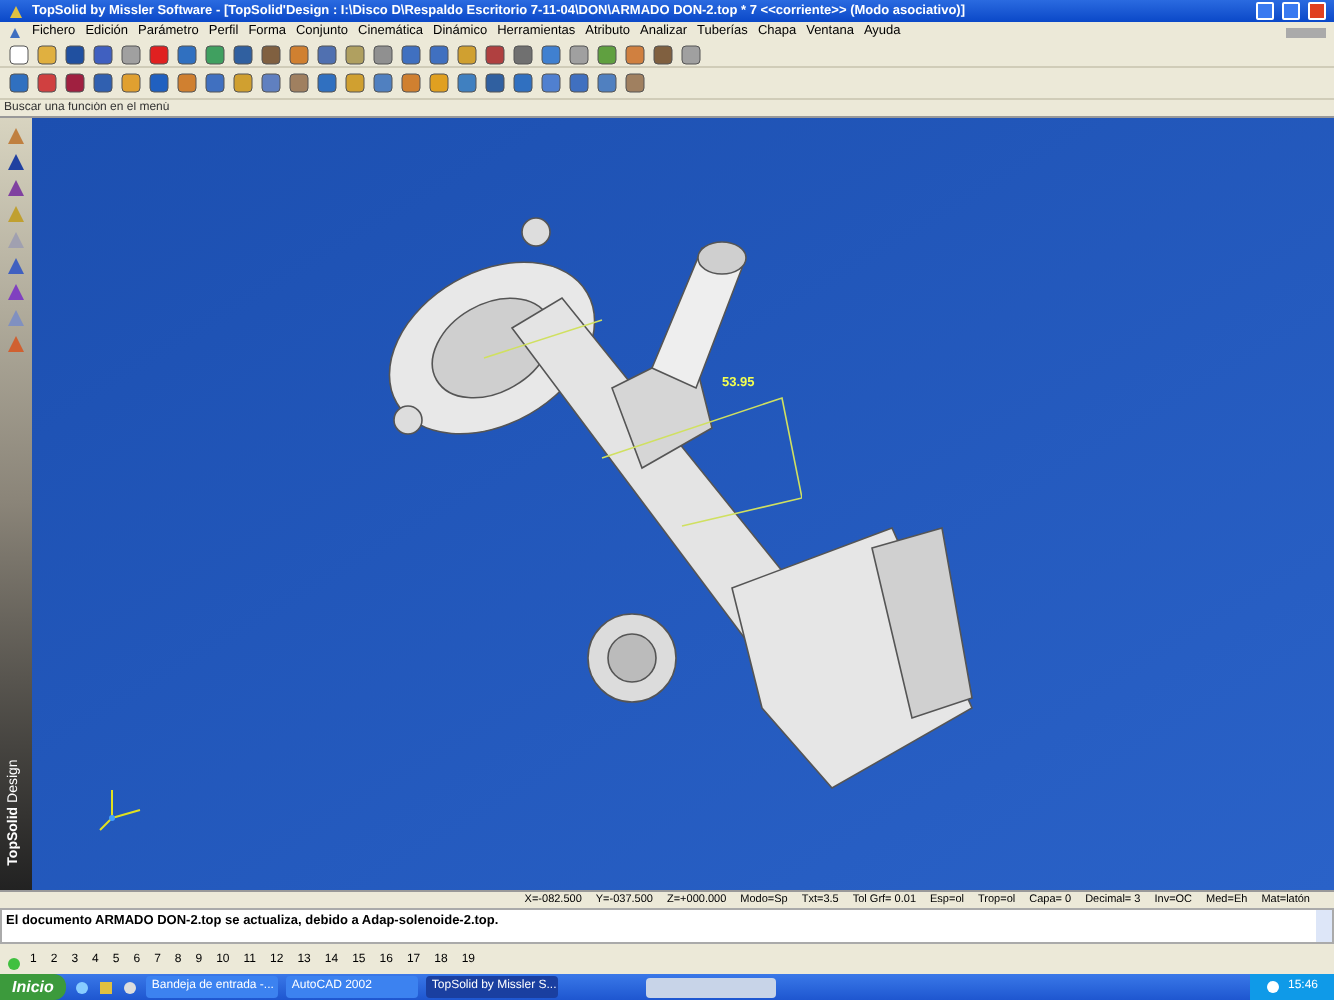 This screenshot has width=1334, height=1000. Describe the element at coordinates (1317, 11) in the screenshot. I see `close-button` at that location.